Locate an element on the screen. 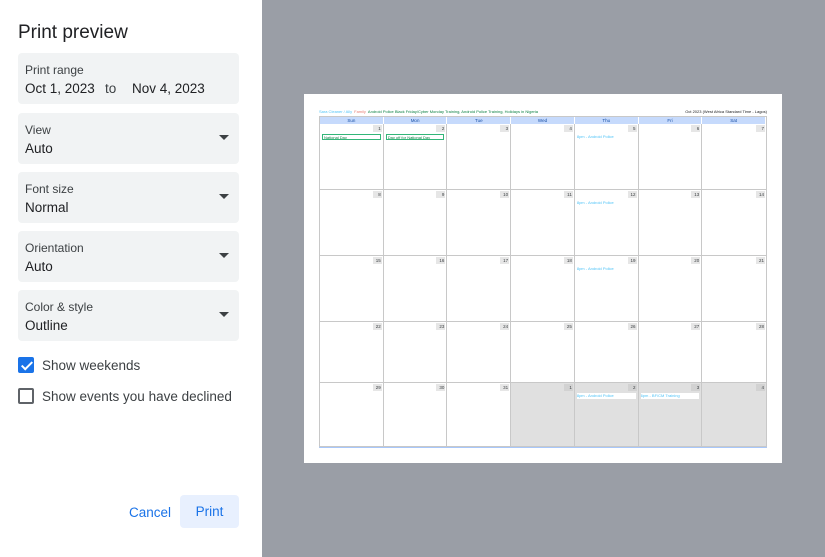 Image resolution: width=825 pixels, height=557 pixels. print-range-label: Print range is located at coordinates (54, 70).